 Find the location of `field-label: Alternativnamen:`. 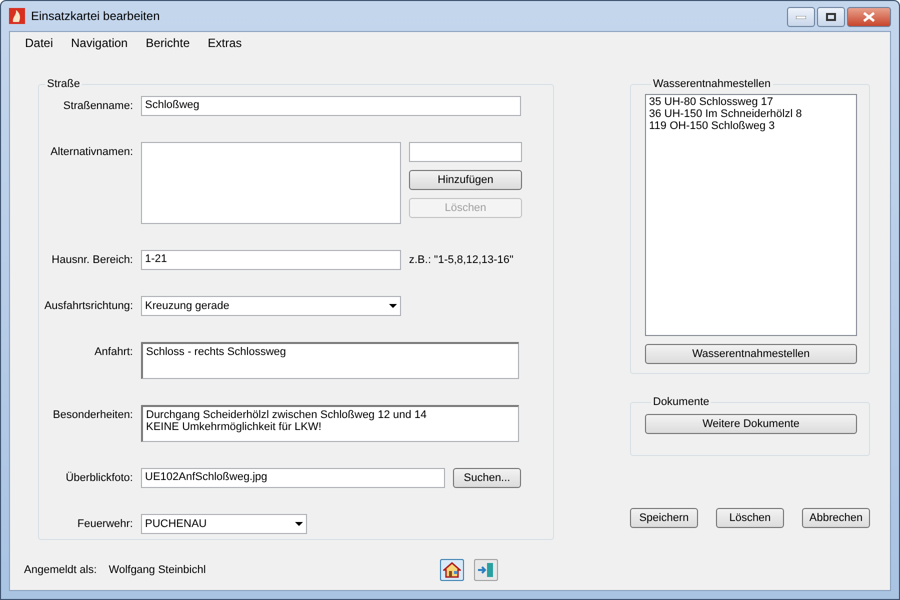

field-label: Alternativnamen: is located at coordinates (91, 152).